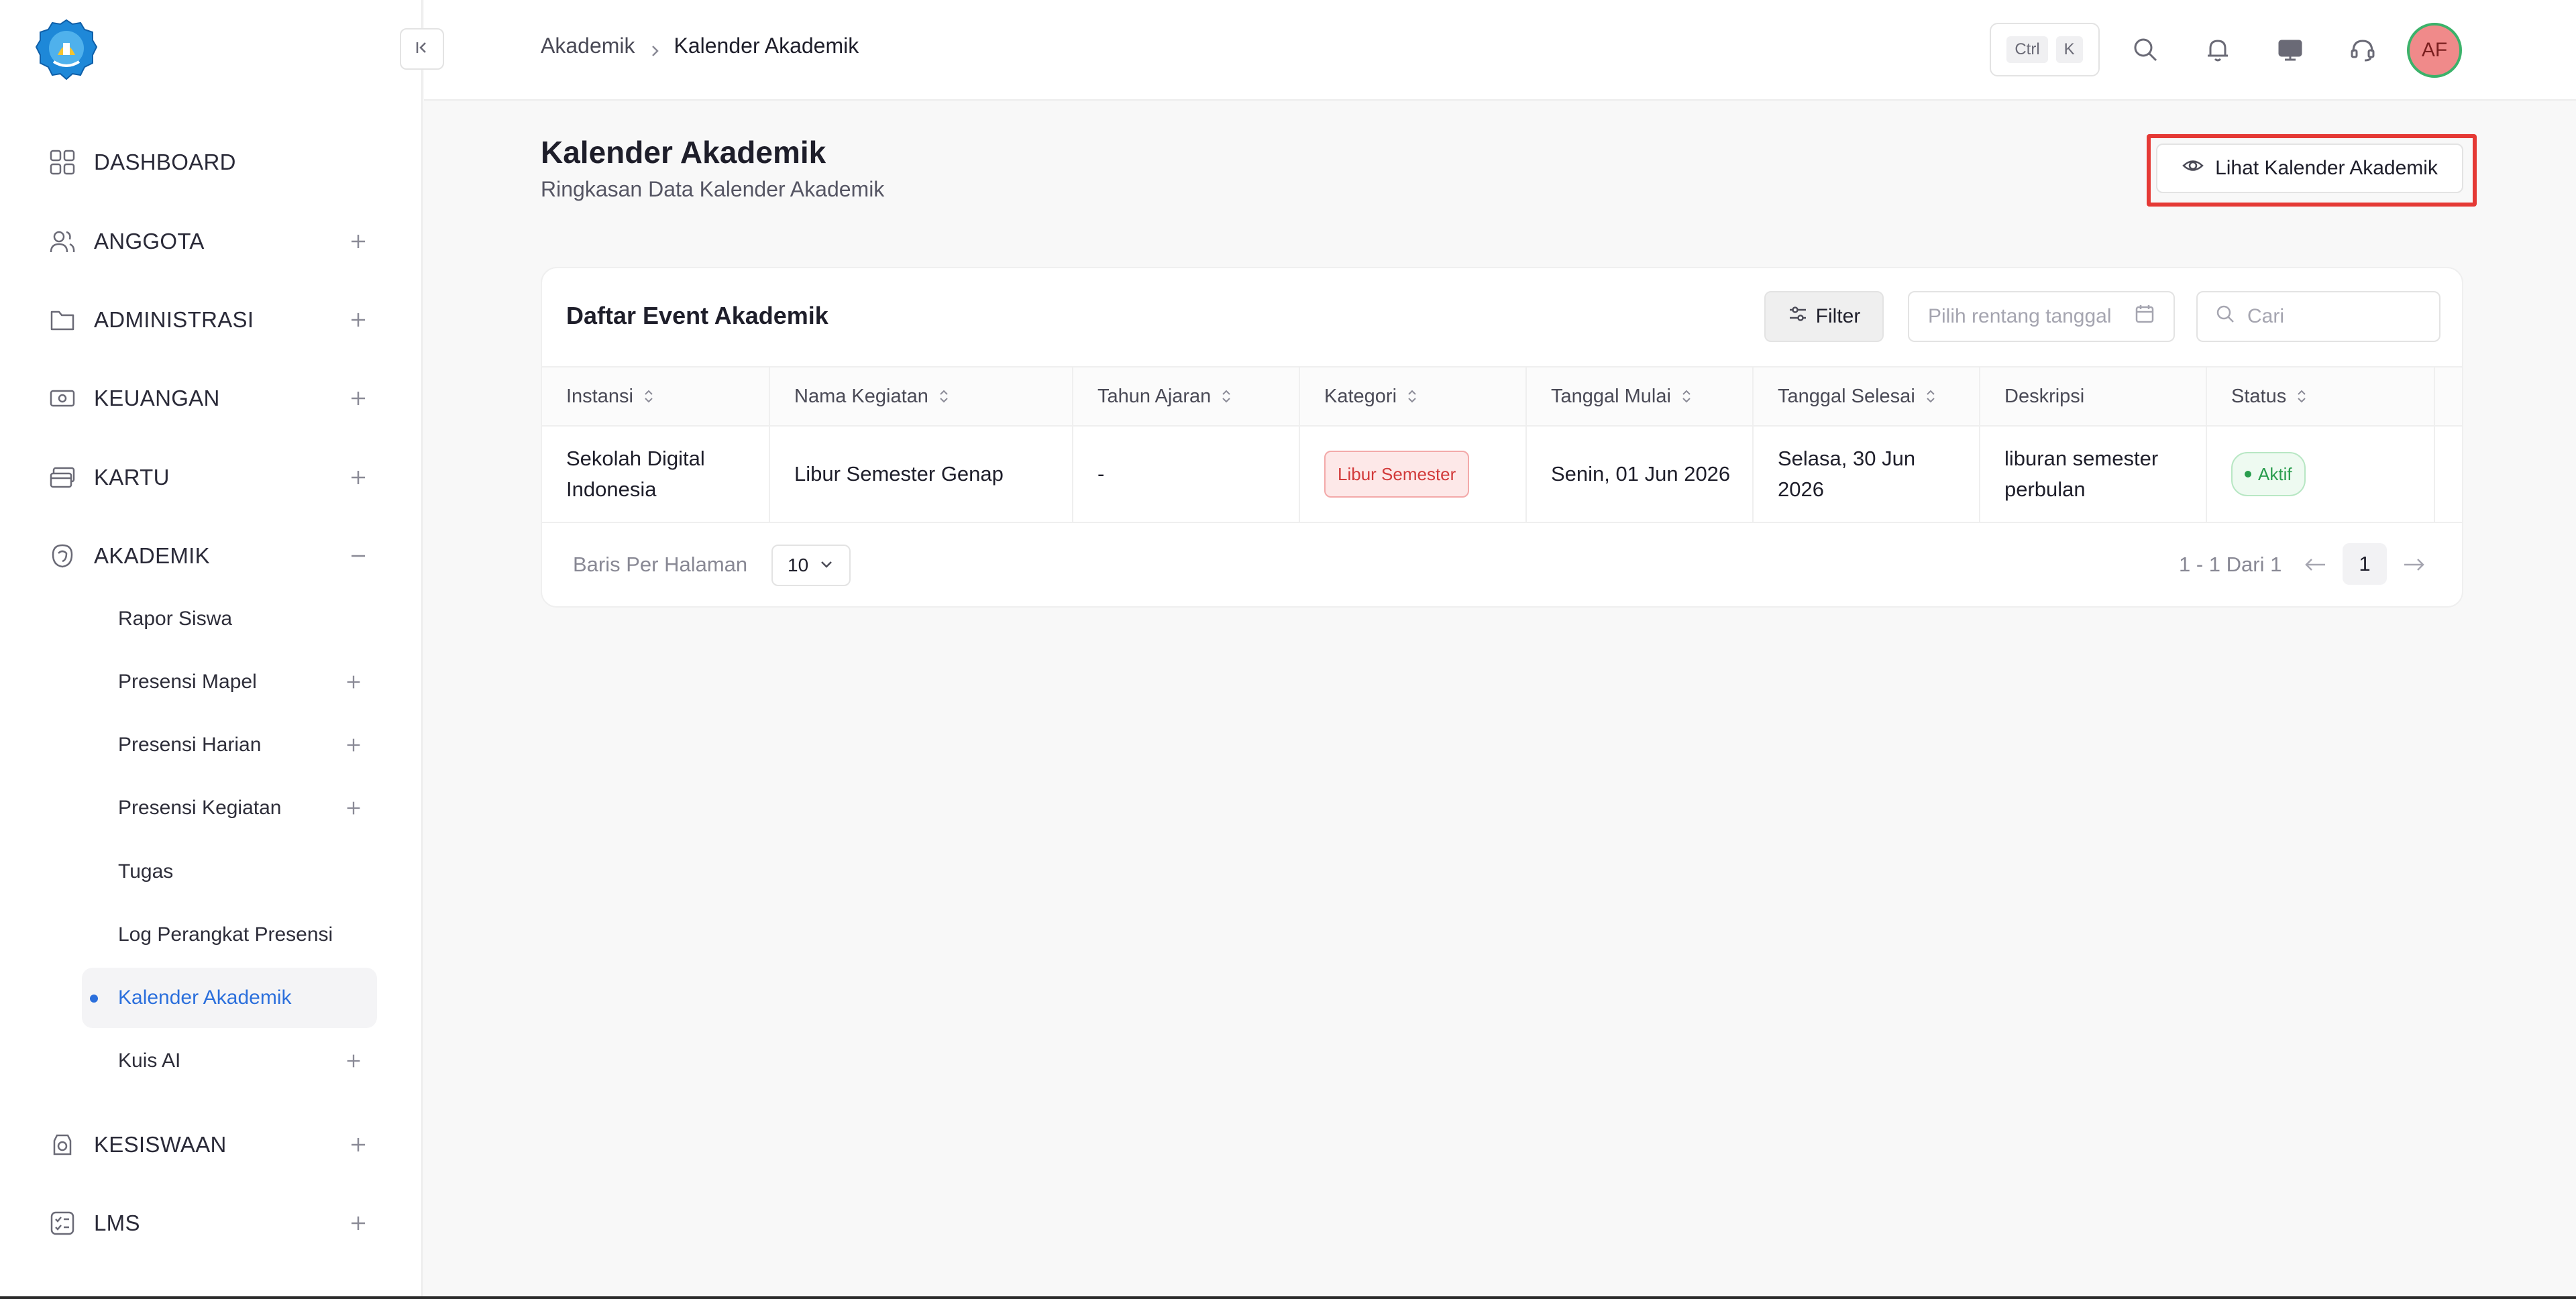  Describe the element at coordinates (2145, 317) in the screenshot. I see `calendar-icon` at that location.